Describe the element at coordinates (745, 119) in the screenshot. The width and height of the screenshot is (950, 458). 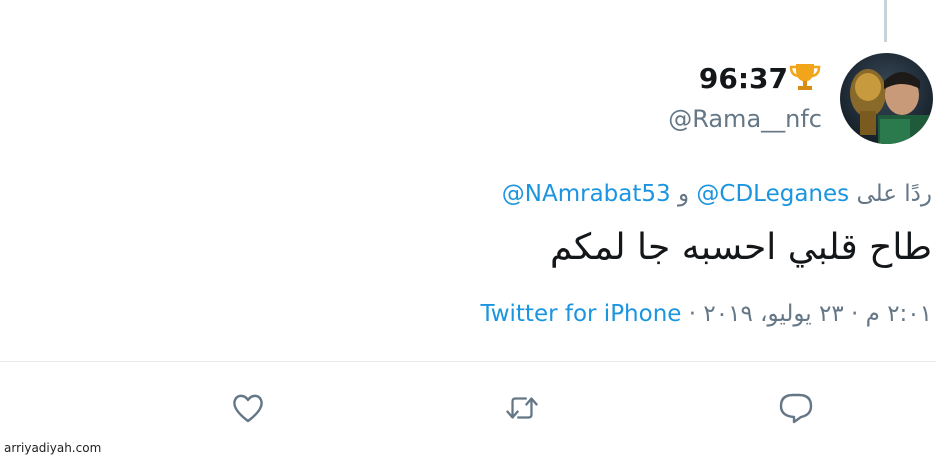
I see `user-handle: @Rama__nfc` at that location.